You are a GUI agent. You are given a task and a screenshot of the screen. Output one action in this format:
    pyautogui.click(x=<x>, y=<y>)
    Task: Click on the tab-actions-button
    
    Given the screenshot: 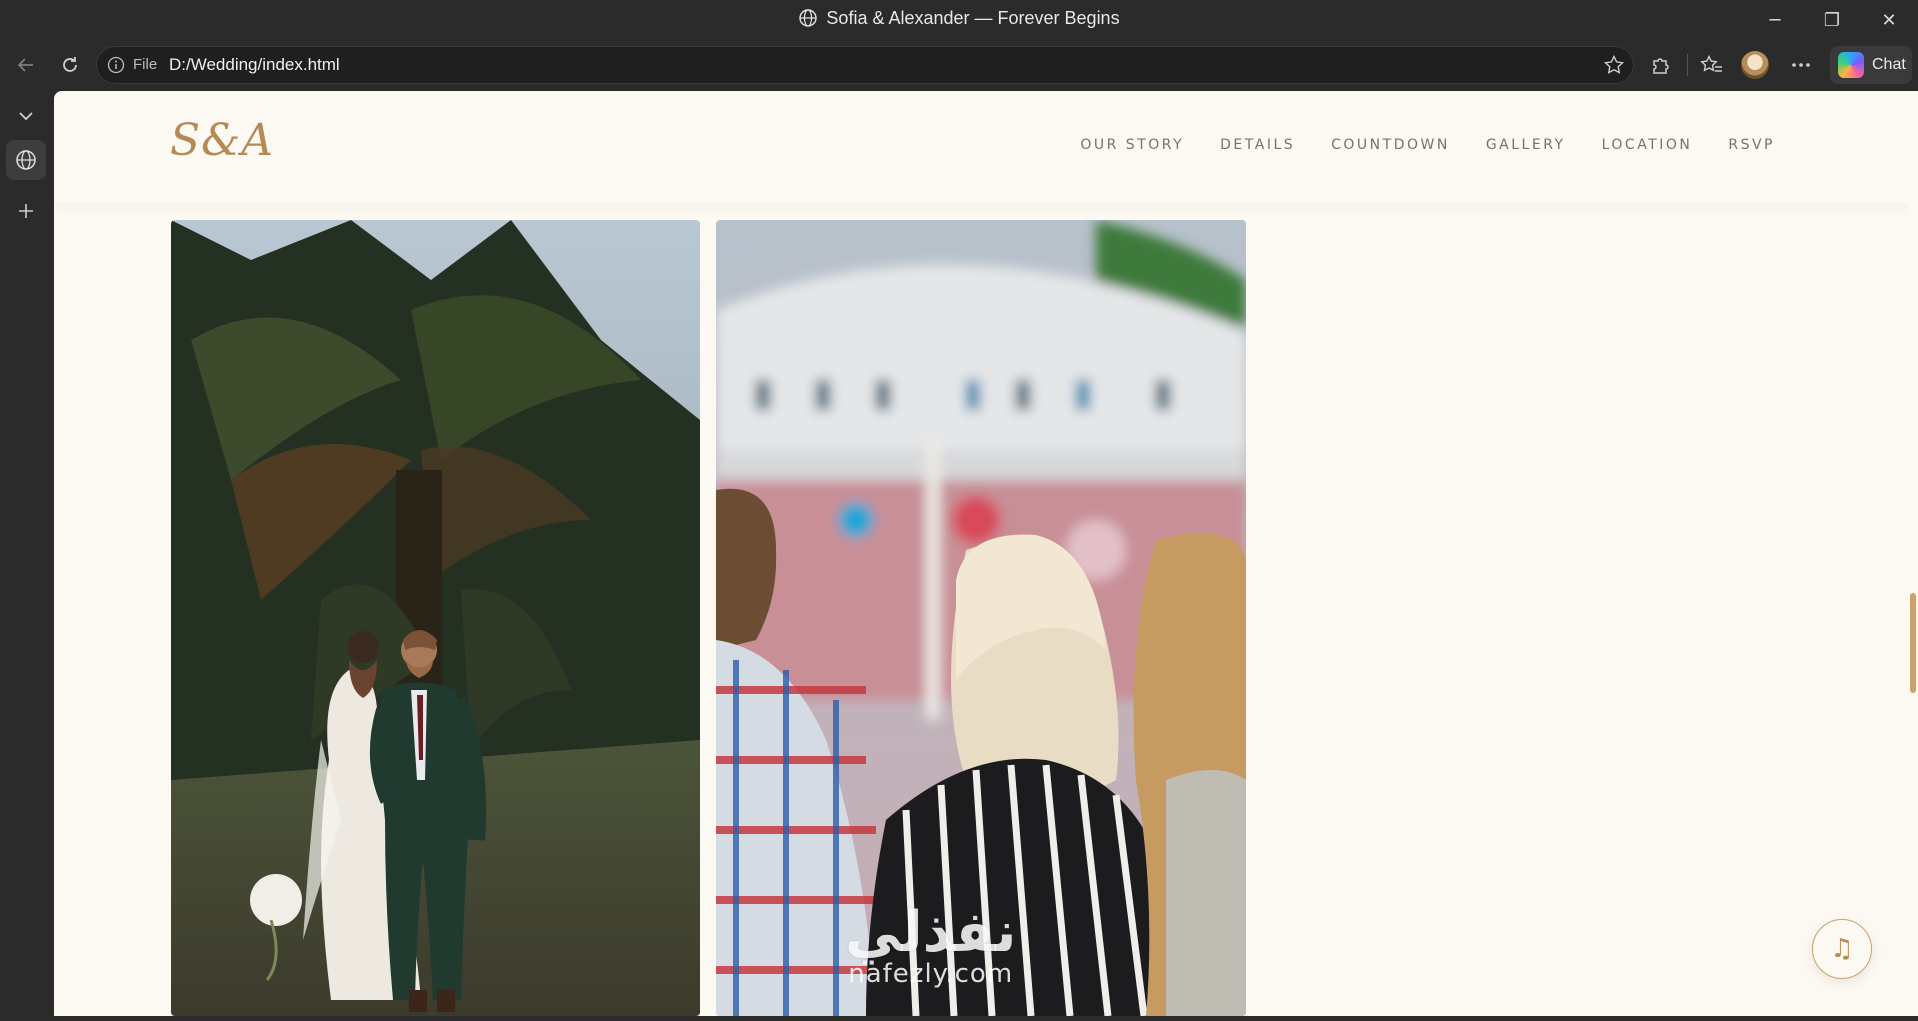 What is the action you would take?
    pyautogui.click(x=26, y=116)
    